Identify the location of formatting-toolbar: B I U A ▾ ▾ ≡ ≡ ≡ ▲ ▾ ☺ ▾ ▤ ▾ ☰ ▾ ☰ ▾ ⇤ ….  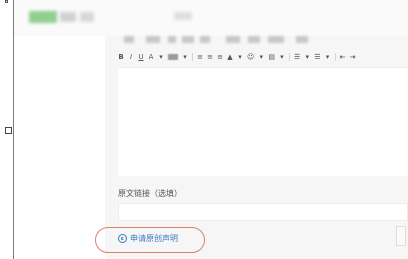
(263, 57).